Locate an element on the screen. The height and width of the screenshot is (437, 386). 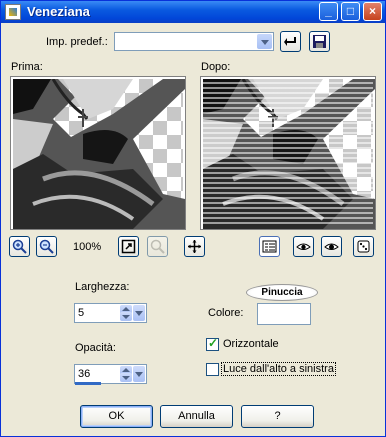
after-label: Dopo: is located at coordinates (216, 67).